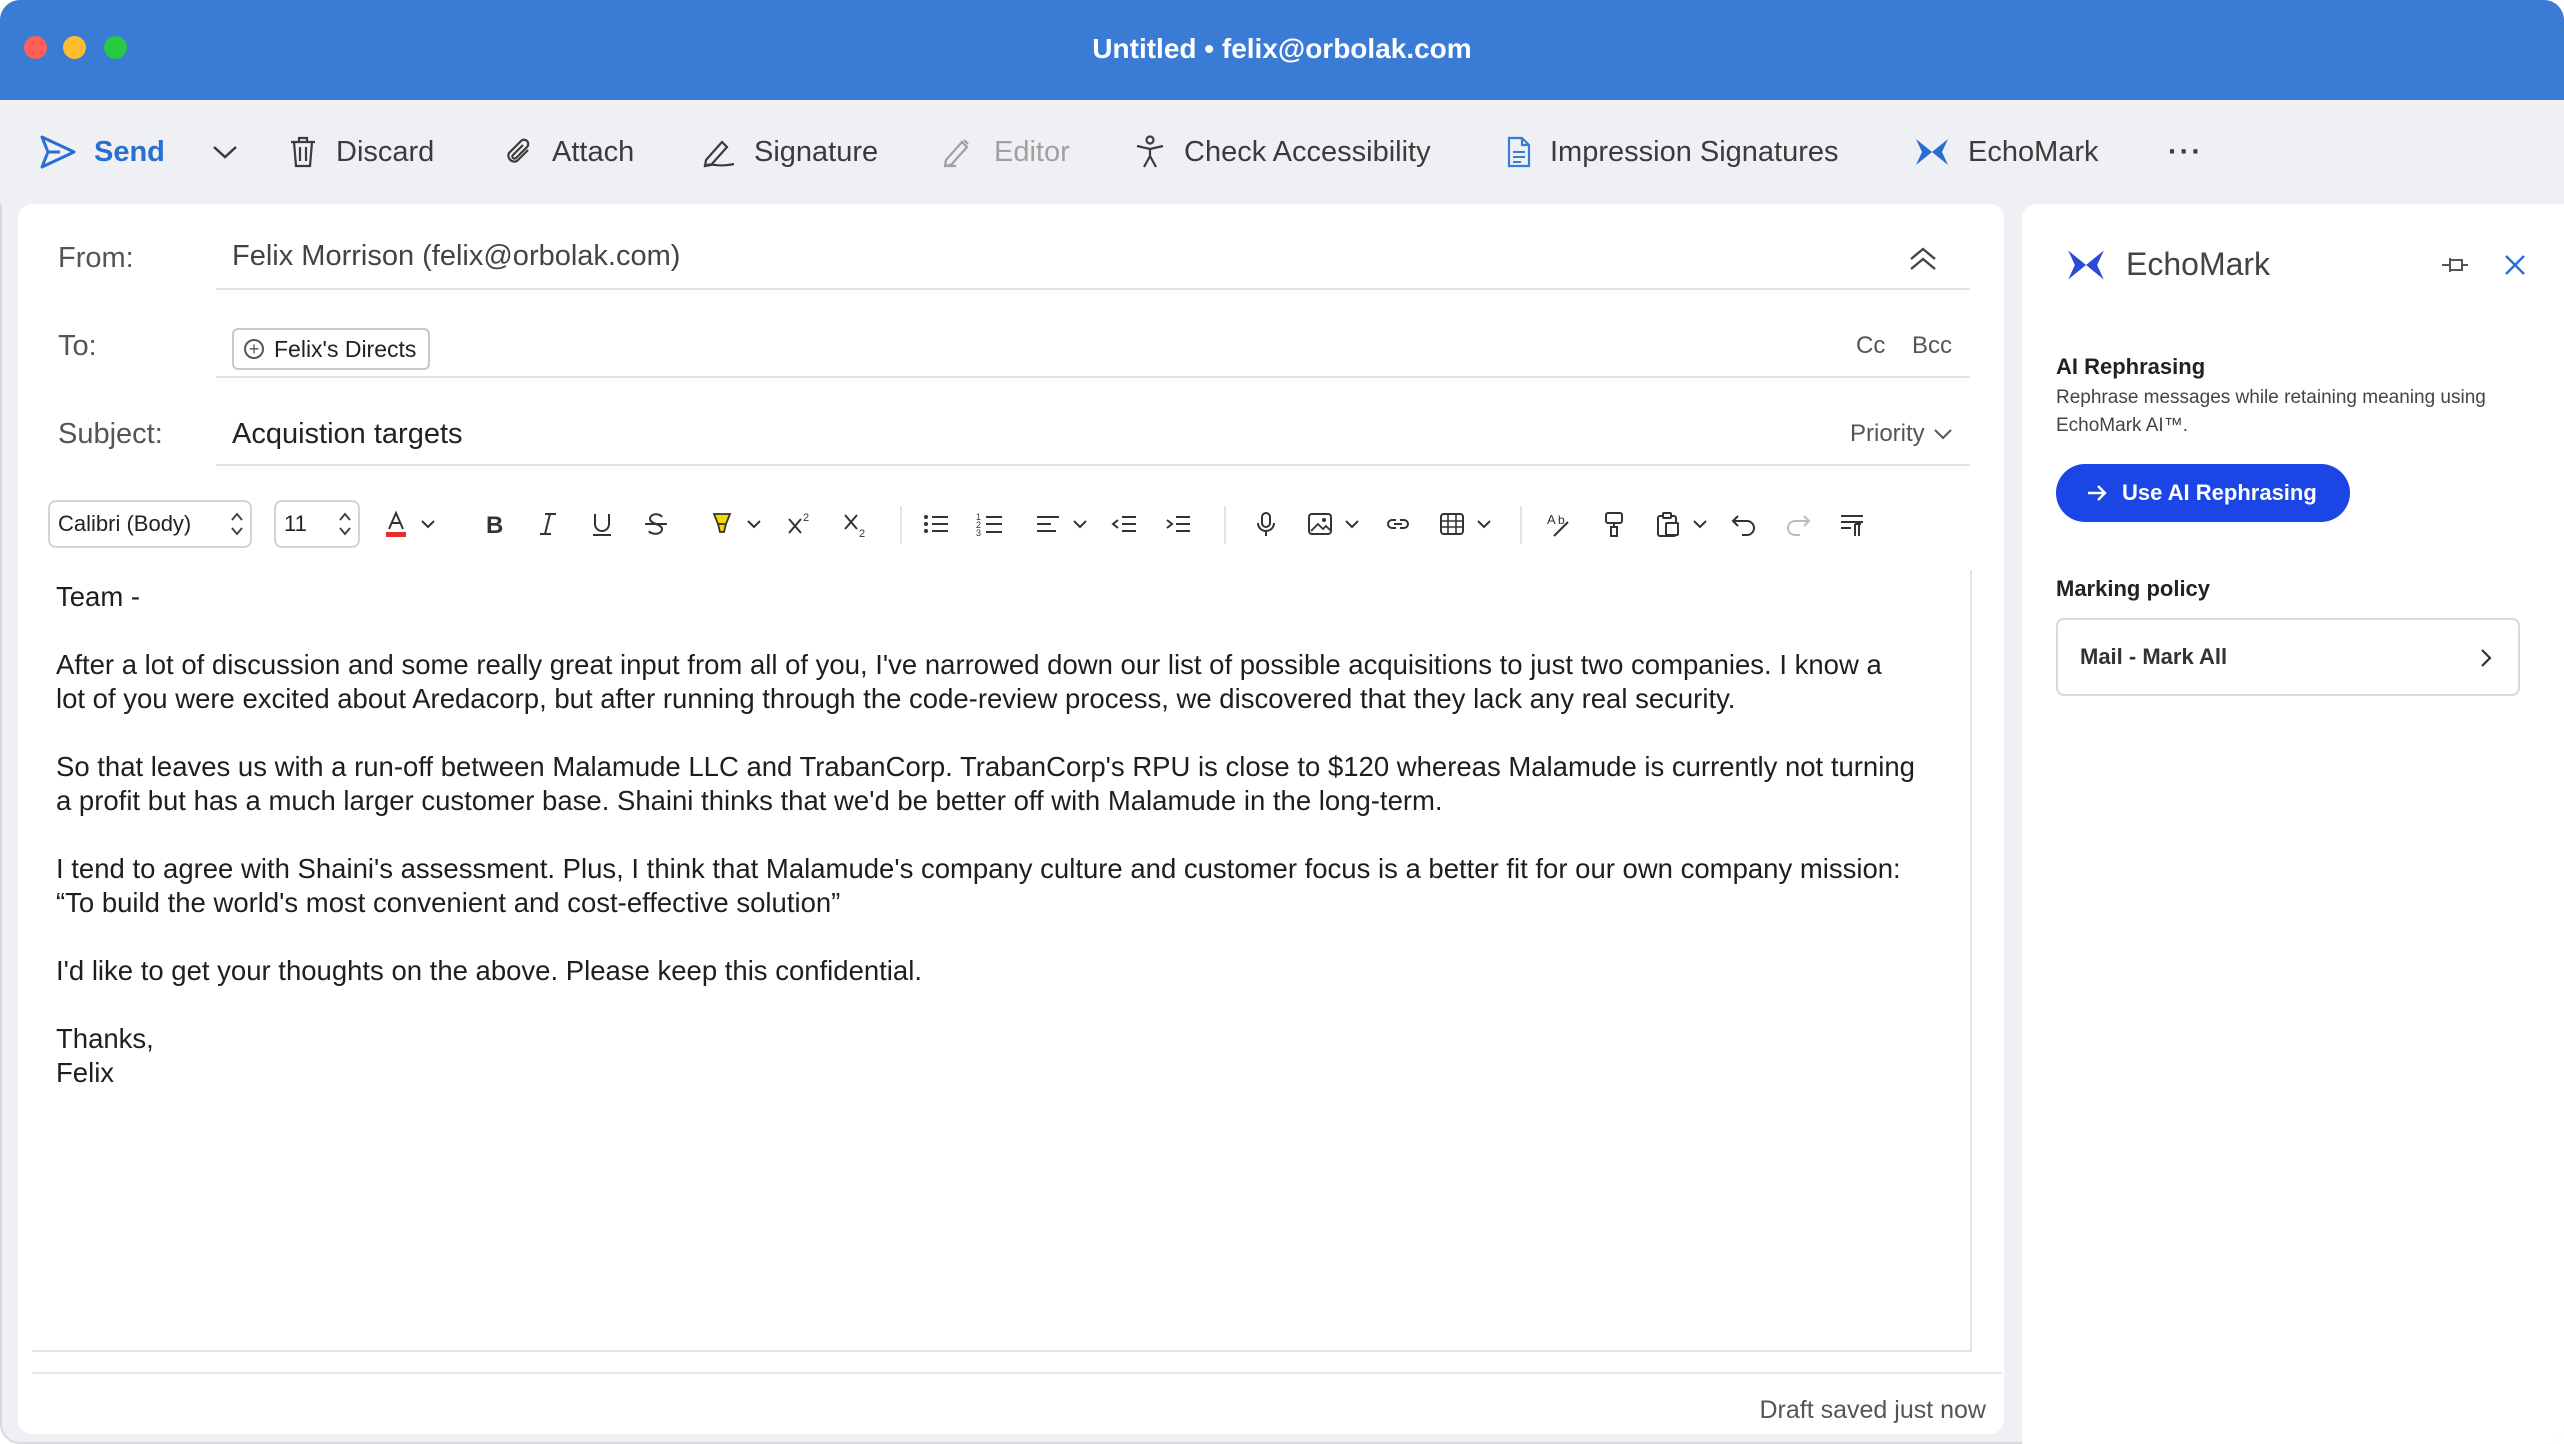  Describe the element at coordinates (347, 434) in the screenshot. I see `subject-field: Acquistion targets` at that location.